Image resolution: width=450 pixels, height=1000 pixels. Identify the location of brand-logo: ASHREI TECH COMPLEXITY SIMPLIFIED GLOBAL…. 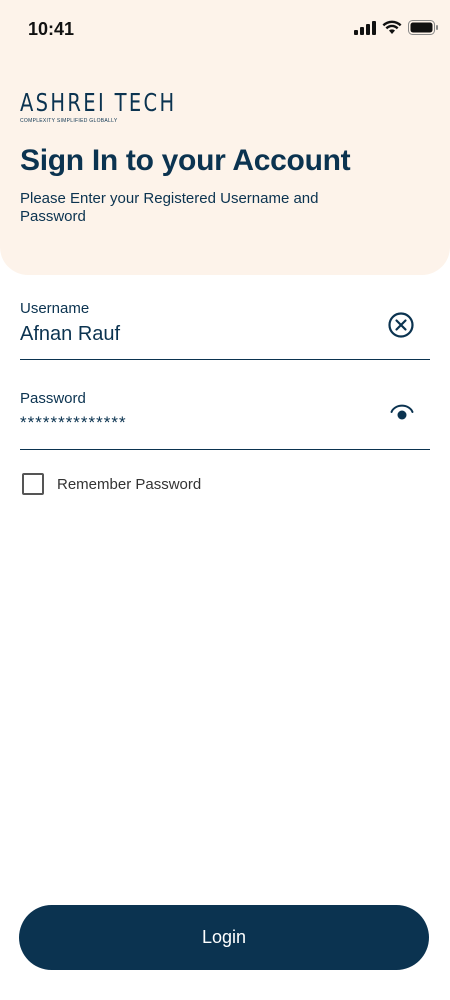
(120, 106).